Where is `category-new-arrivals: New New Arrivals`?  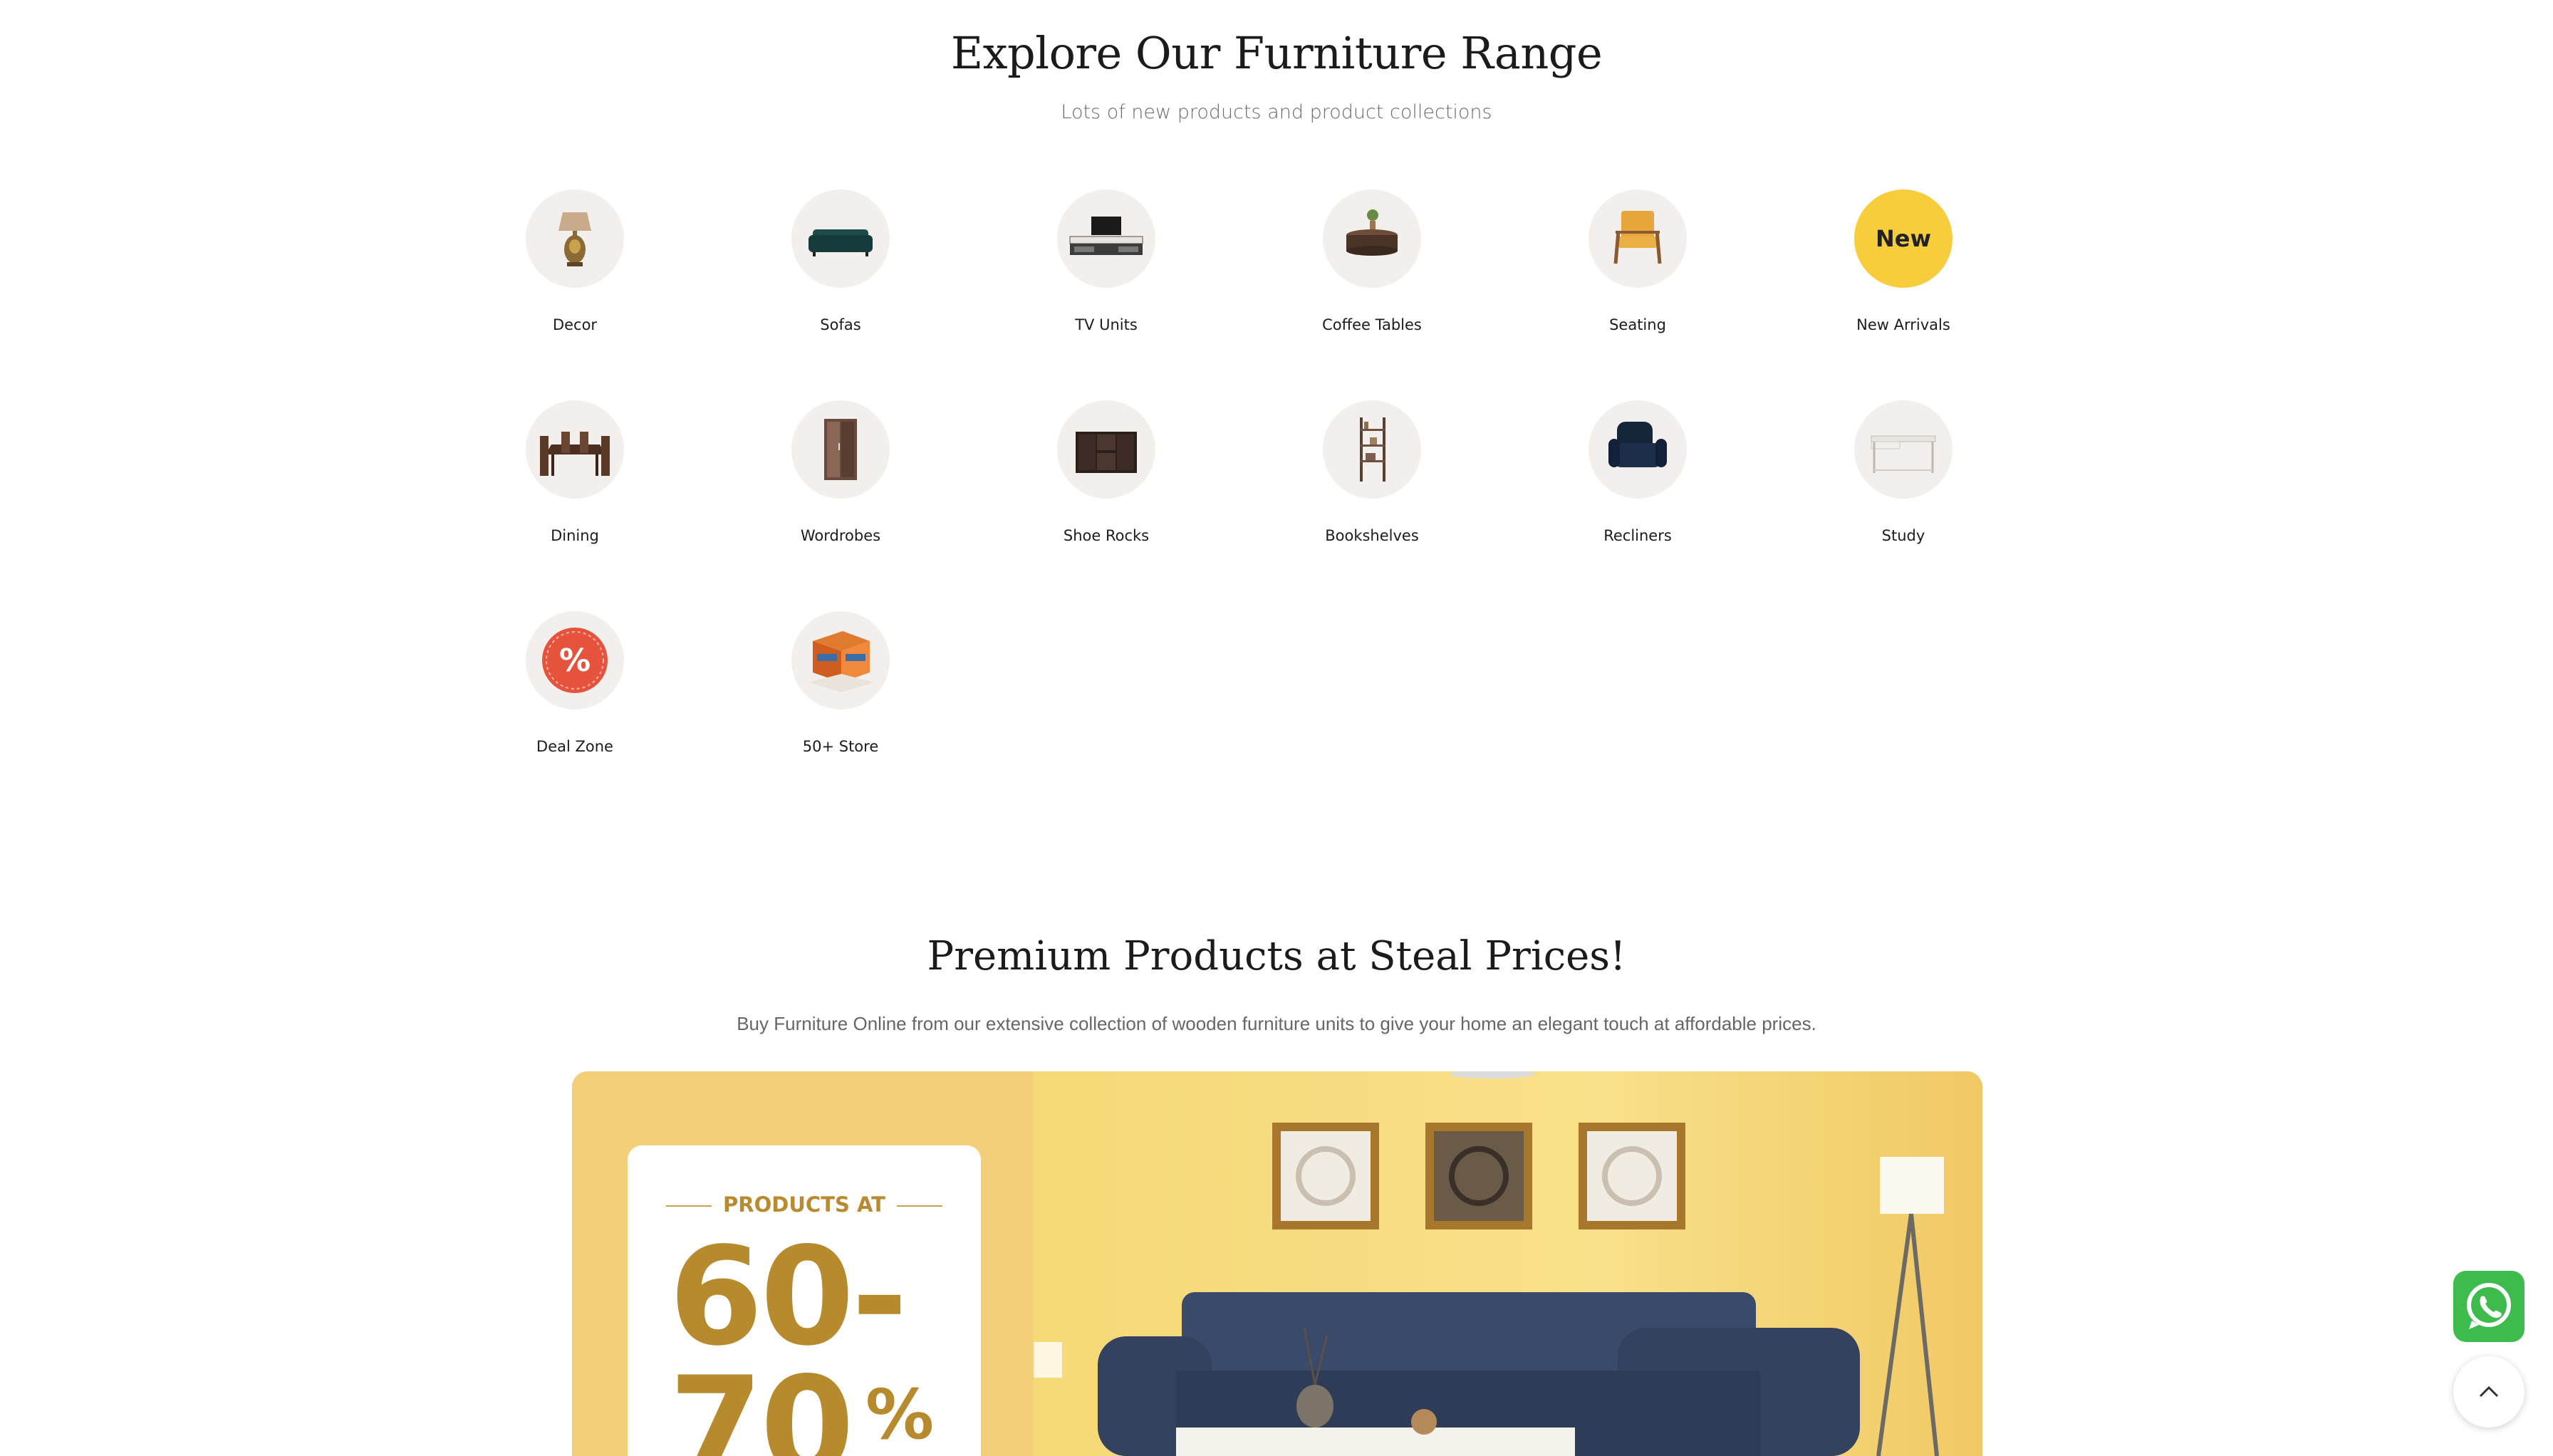
category-new-arrivals: New New Arrivals is located at coordinates (1903, 261).